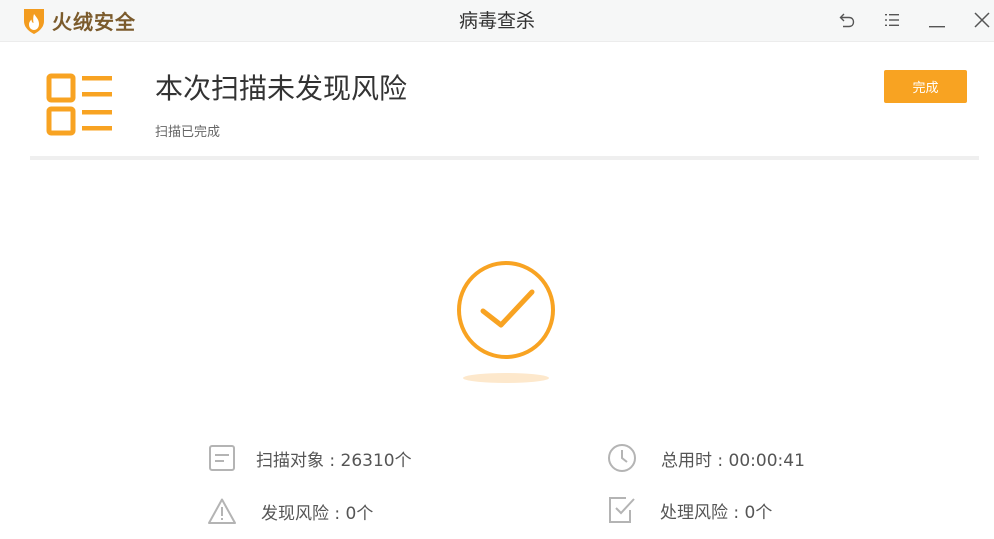 Image resolution: width=994 pixels, height=539 pixels. Describe the element at coordinates (222, 511) in the screenshot. I see `warning-icon` at that location.